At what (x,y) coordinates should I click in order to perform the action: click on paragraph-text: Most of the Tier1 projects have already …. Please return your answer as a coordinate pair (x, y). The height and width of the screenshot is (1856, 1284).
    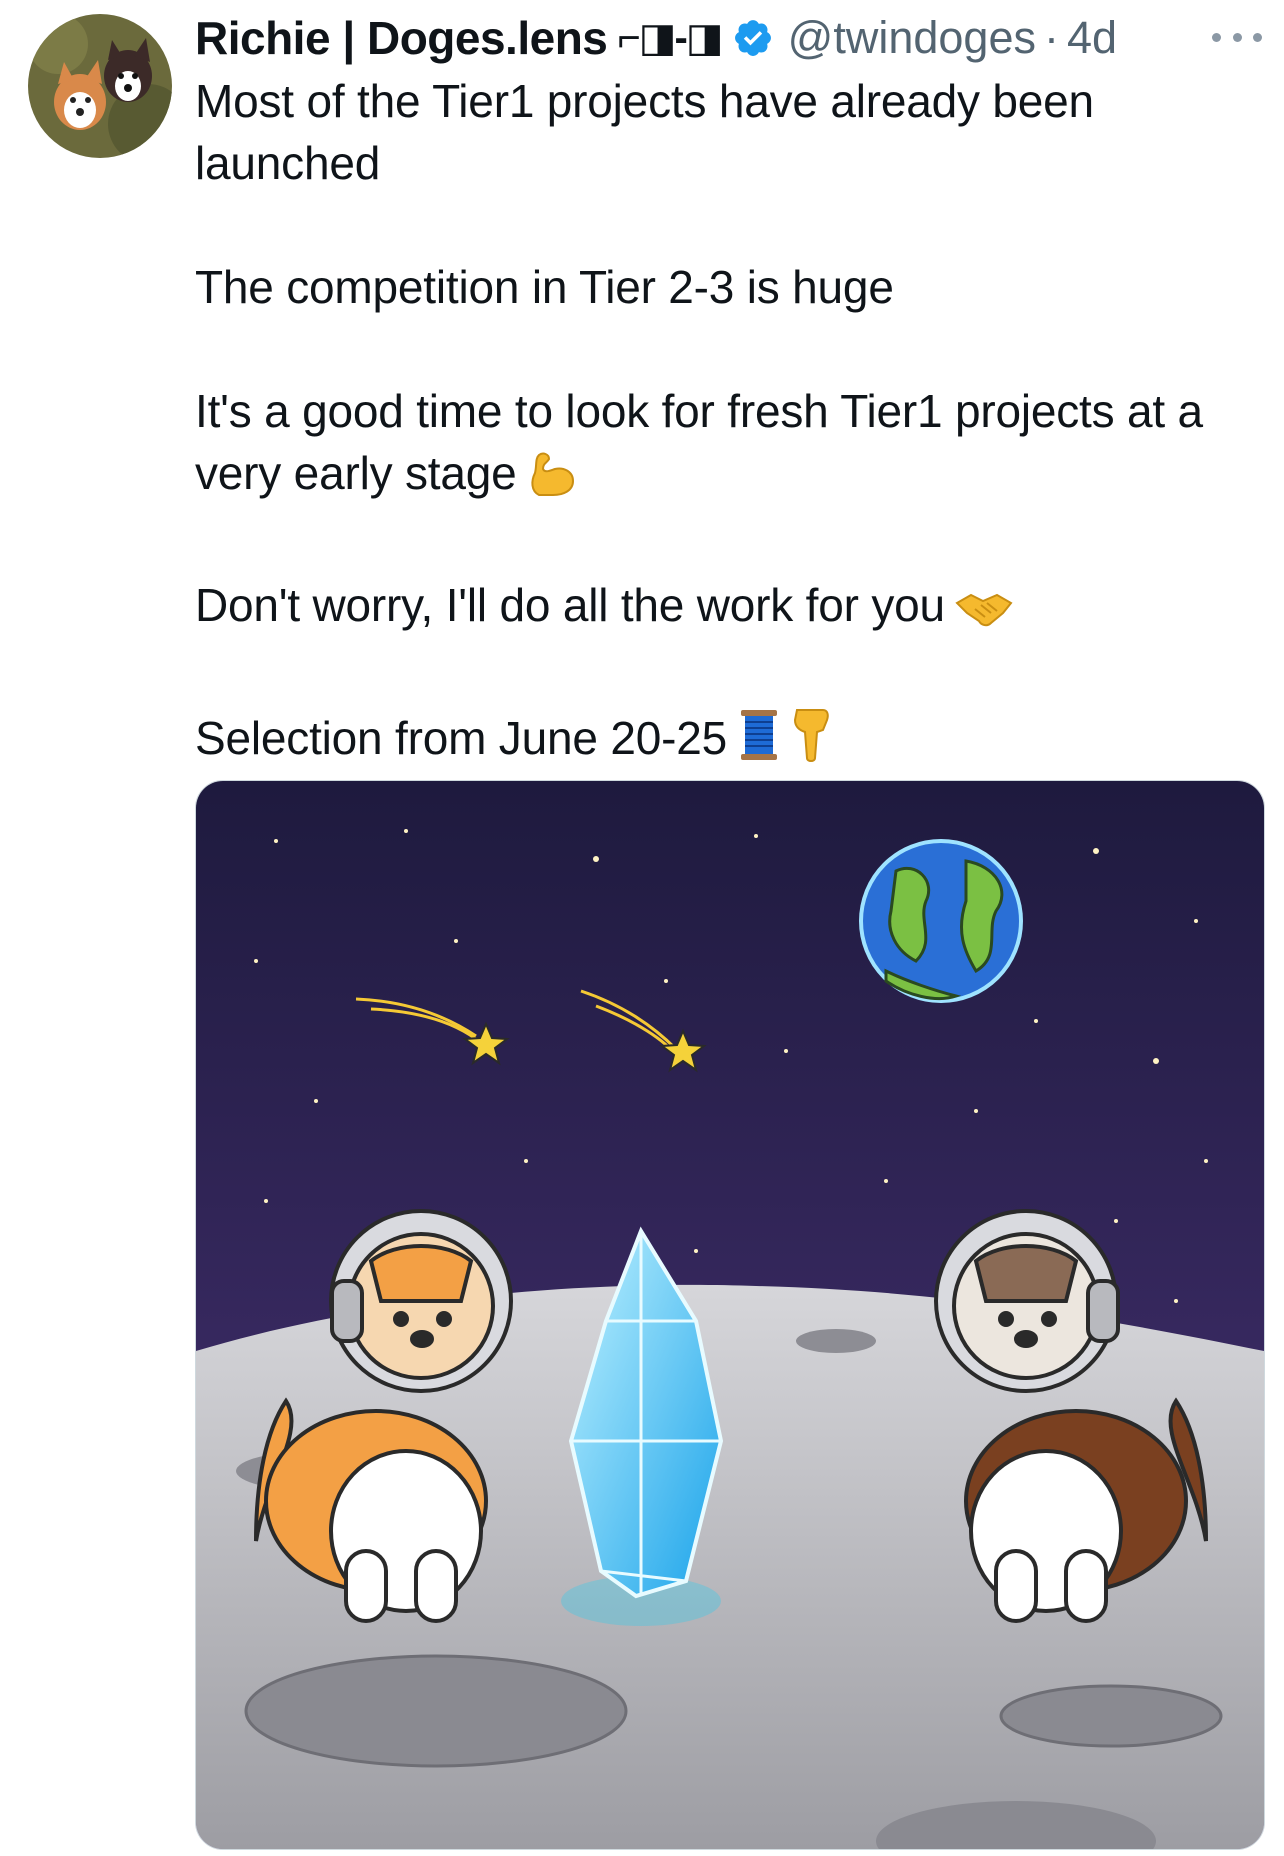
    Looking at the image, I should click on (644, 132).